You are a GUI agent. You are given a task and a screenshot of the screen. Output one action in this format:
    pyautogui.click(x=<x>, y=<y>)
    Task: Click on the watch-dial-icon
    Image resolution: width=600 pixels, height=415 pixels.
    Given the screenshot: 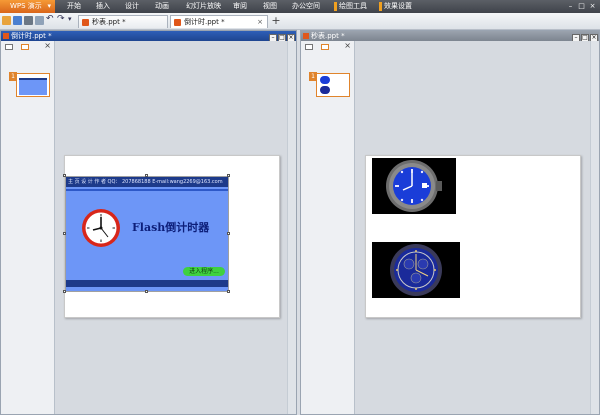 What is the action you would take?
    pyautogui.click(x=414, y=186)
    